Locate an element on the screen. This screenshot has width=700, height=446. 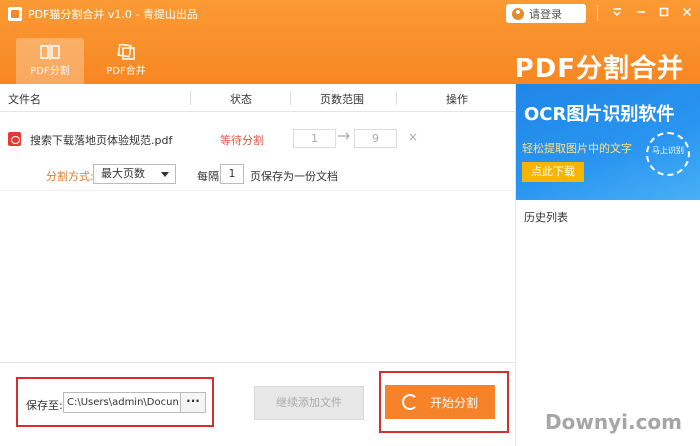
file-name: 搜索下载落地页体验规范.pdf is located at coordinates (101, 140).